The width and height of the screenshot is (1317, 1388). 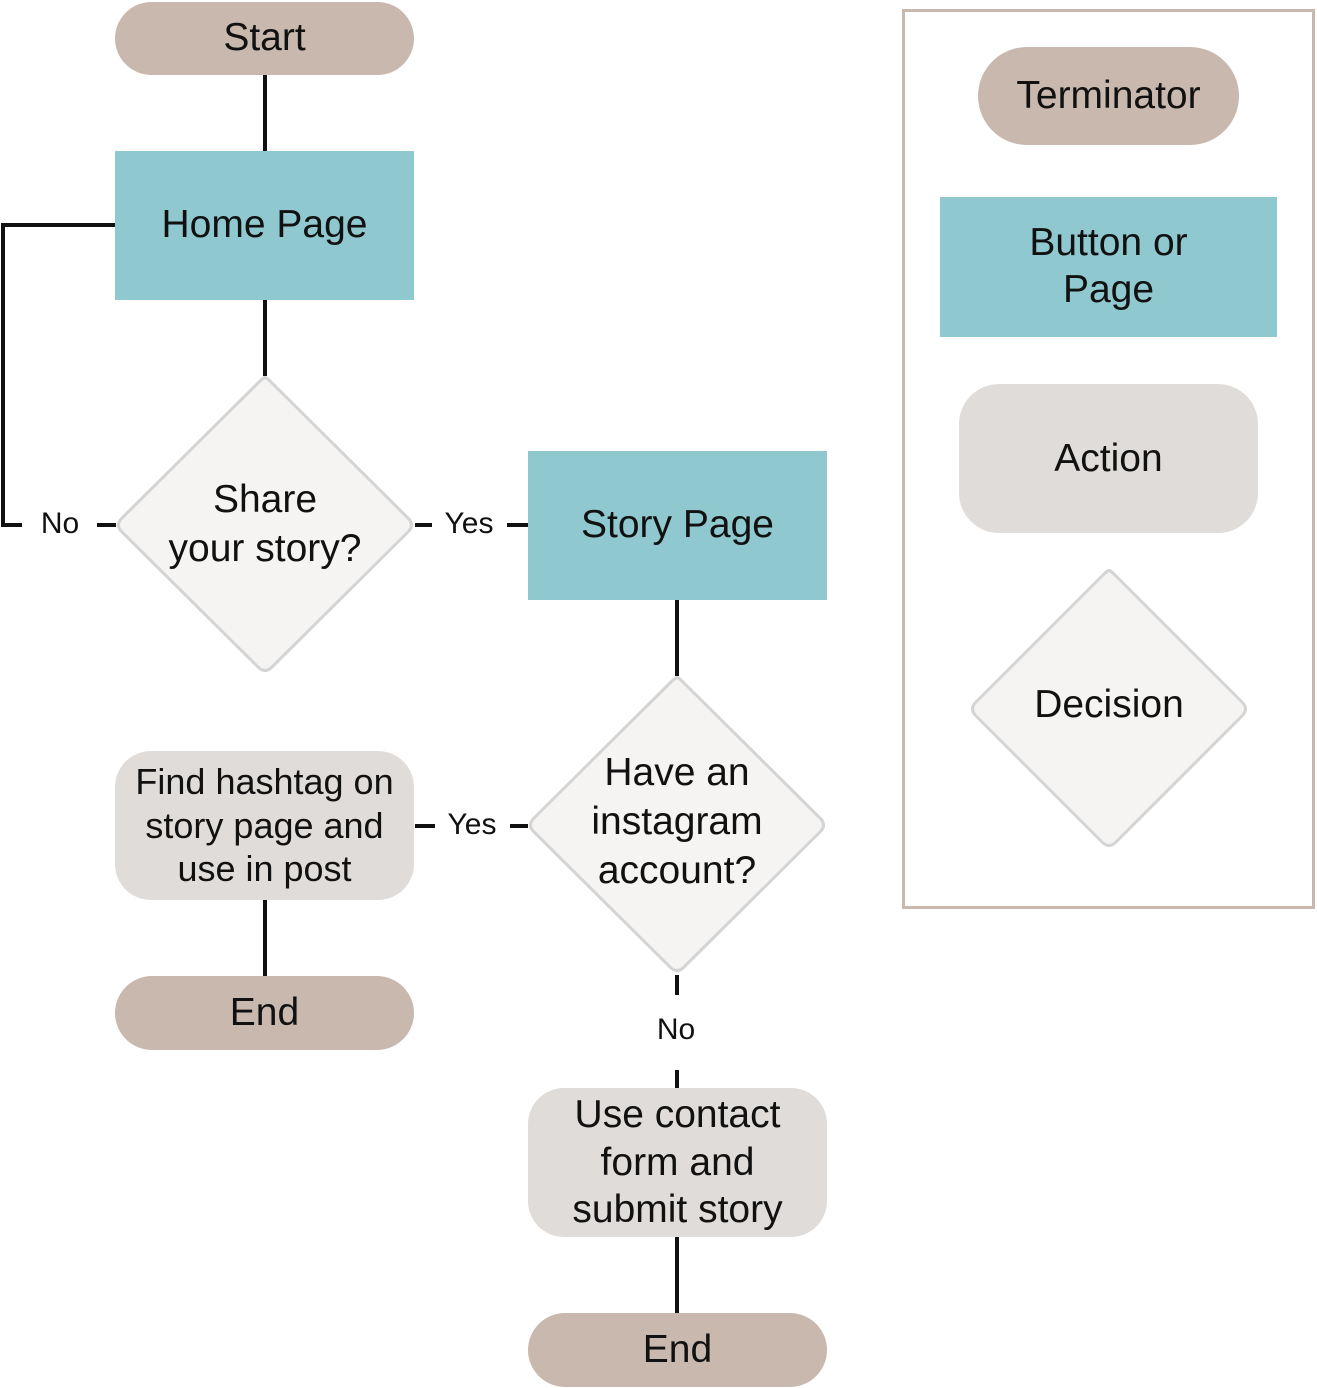 What do you see at coordinates (58, 375) in the screenshot?
I see `edge-no-loop` at bounding box center [58, 375].